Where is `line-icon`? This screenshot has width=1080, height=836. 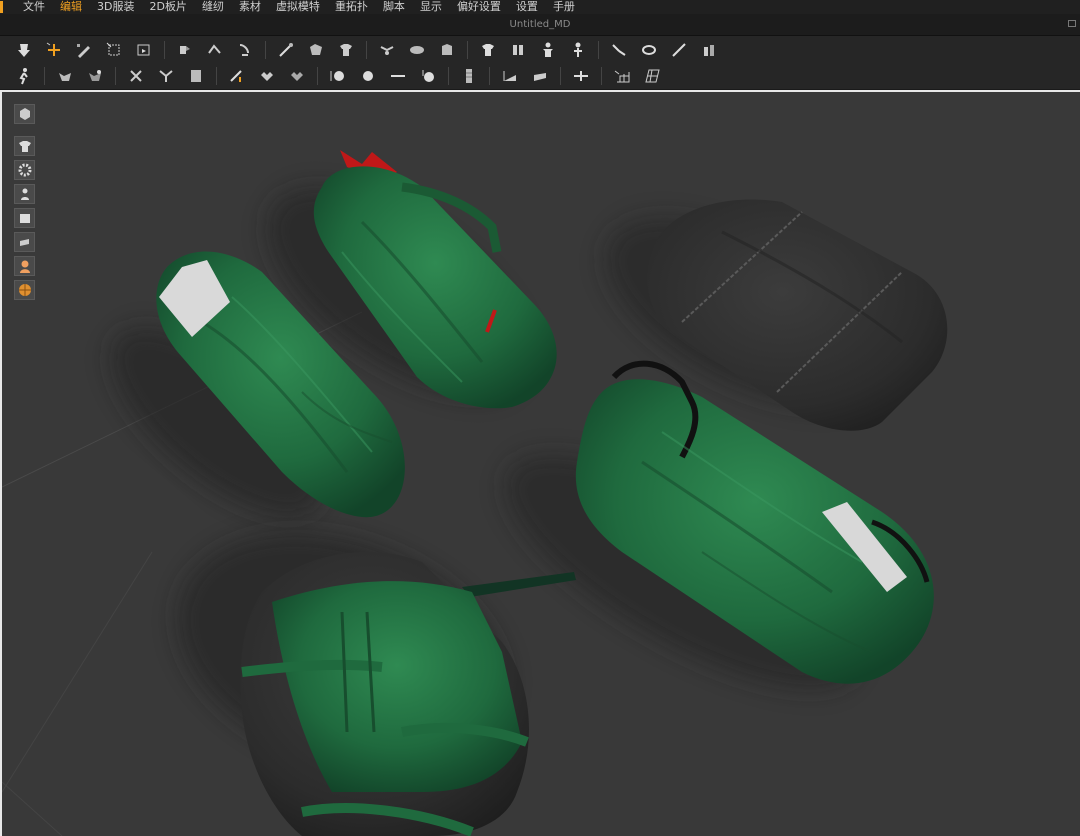 line-icon is located at coordinates (398, 76).